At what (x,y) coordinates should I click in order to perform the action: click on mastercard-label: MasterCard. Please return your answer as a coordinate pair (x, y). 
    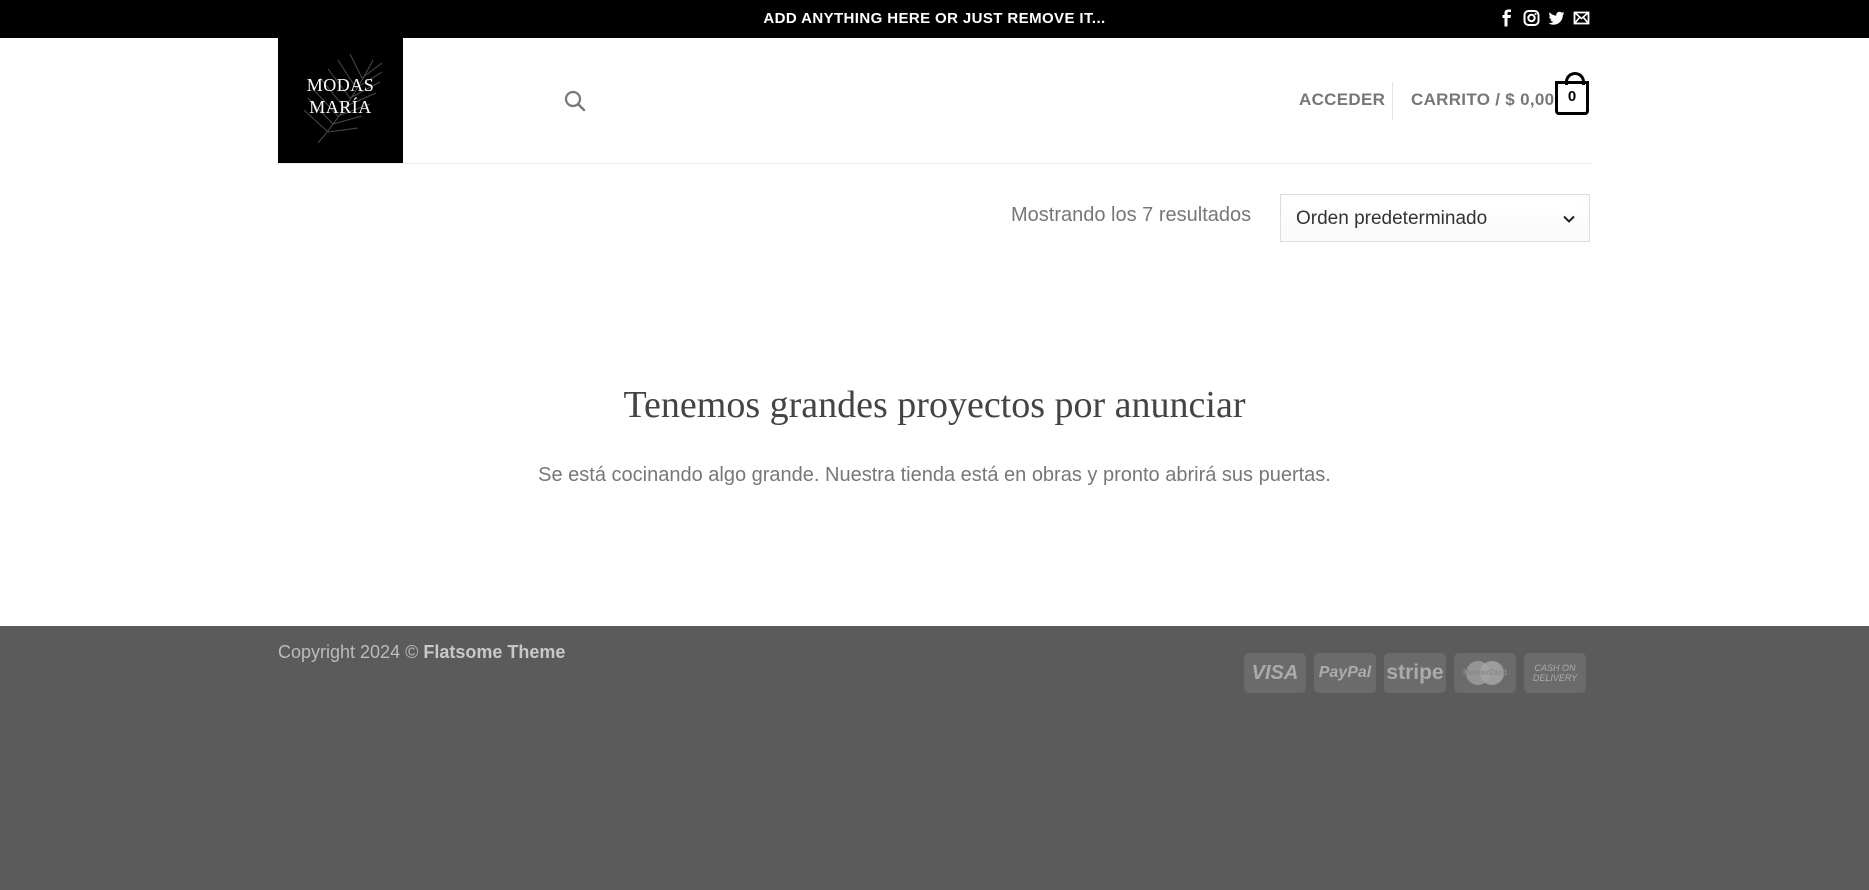
    Looking at the image, I should click on (1484, 672).